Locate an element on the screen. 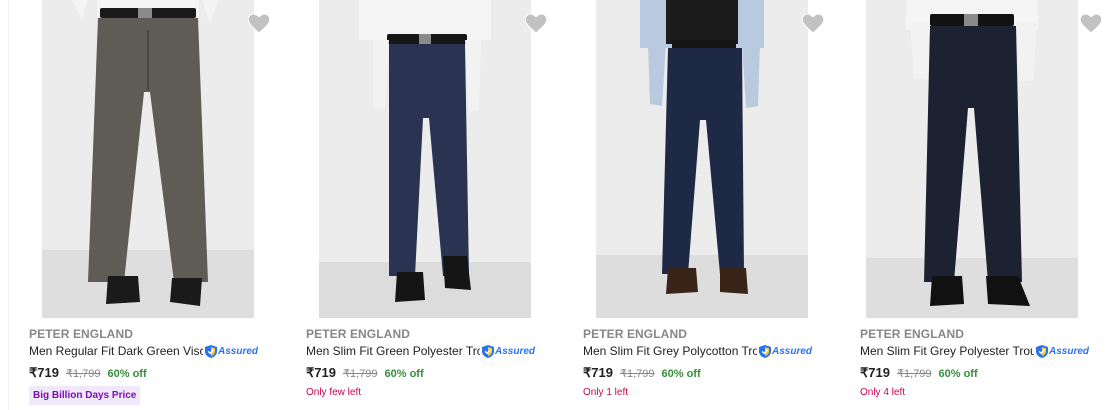  stock-status: Only 1 left is located at coordinates (606, 392).